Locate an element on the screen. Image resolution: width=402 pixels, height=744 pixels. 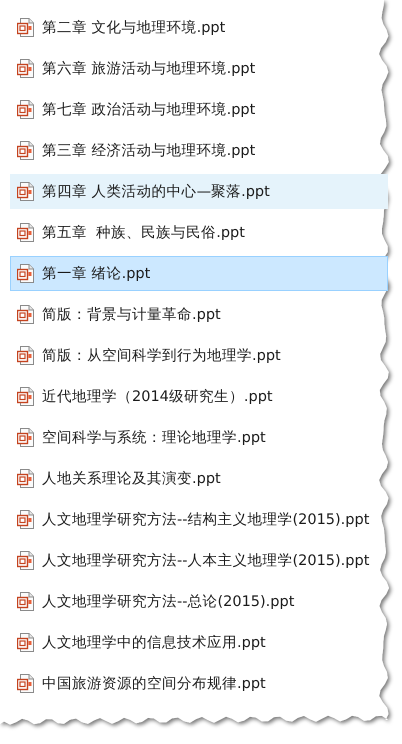
file-name: 简版：从空间科学到行为地理学.ppt is located at coordinates (161, 356).